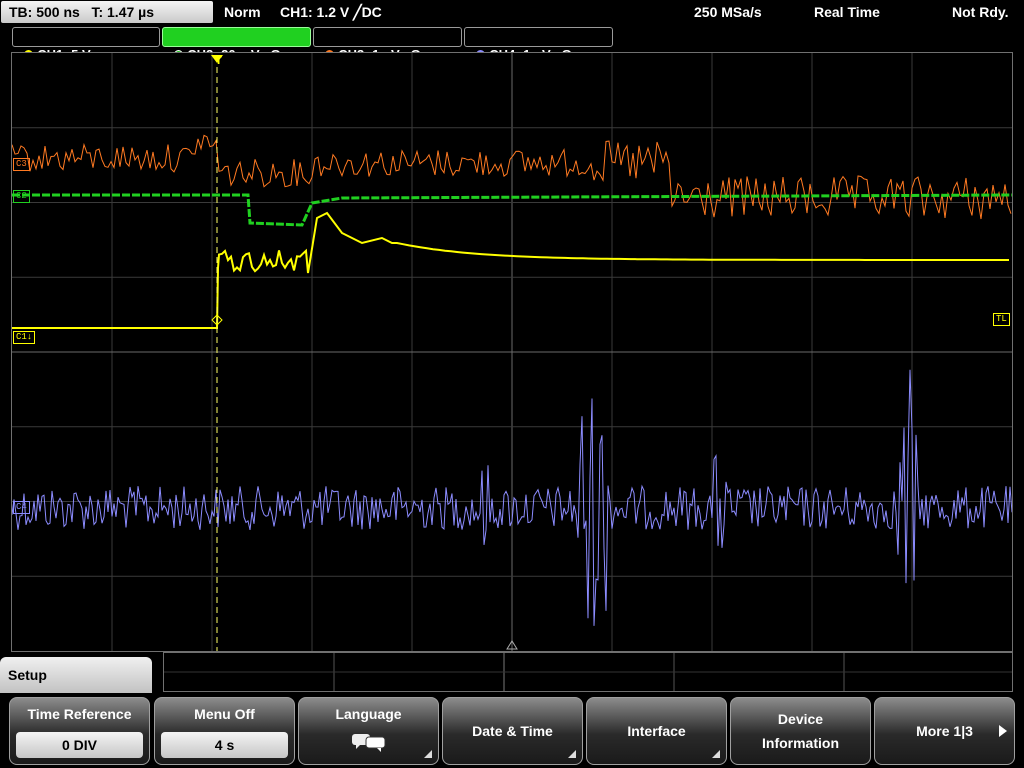  What do you see at coordinates (728, 12) in the screenshot?
I see `sample-rate: 250 MSa/s` at bounding box center [728, 12].